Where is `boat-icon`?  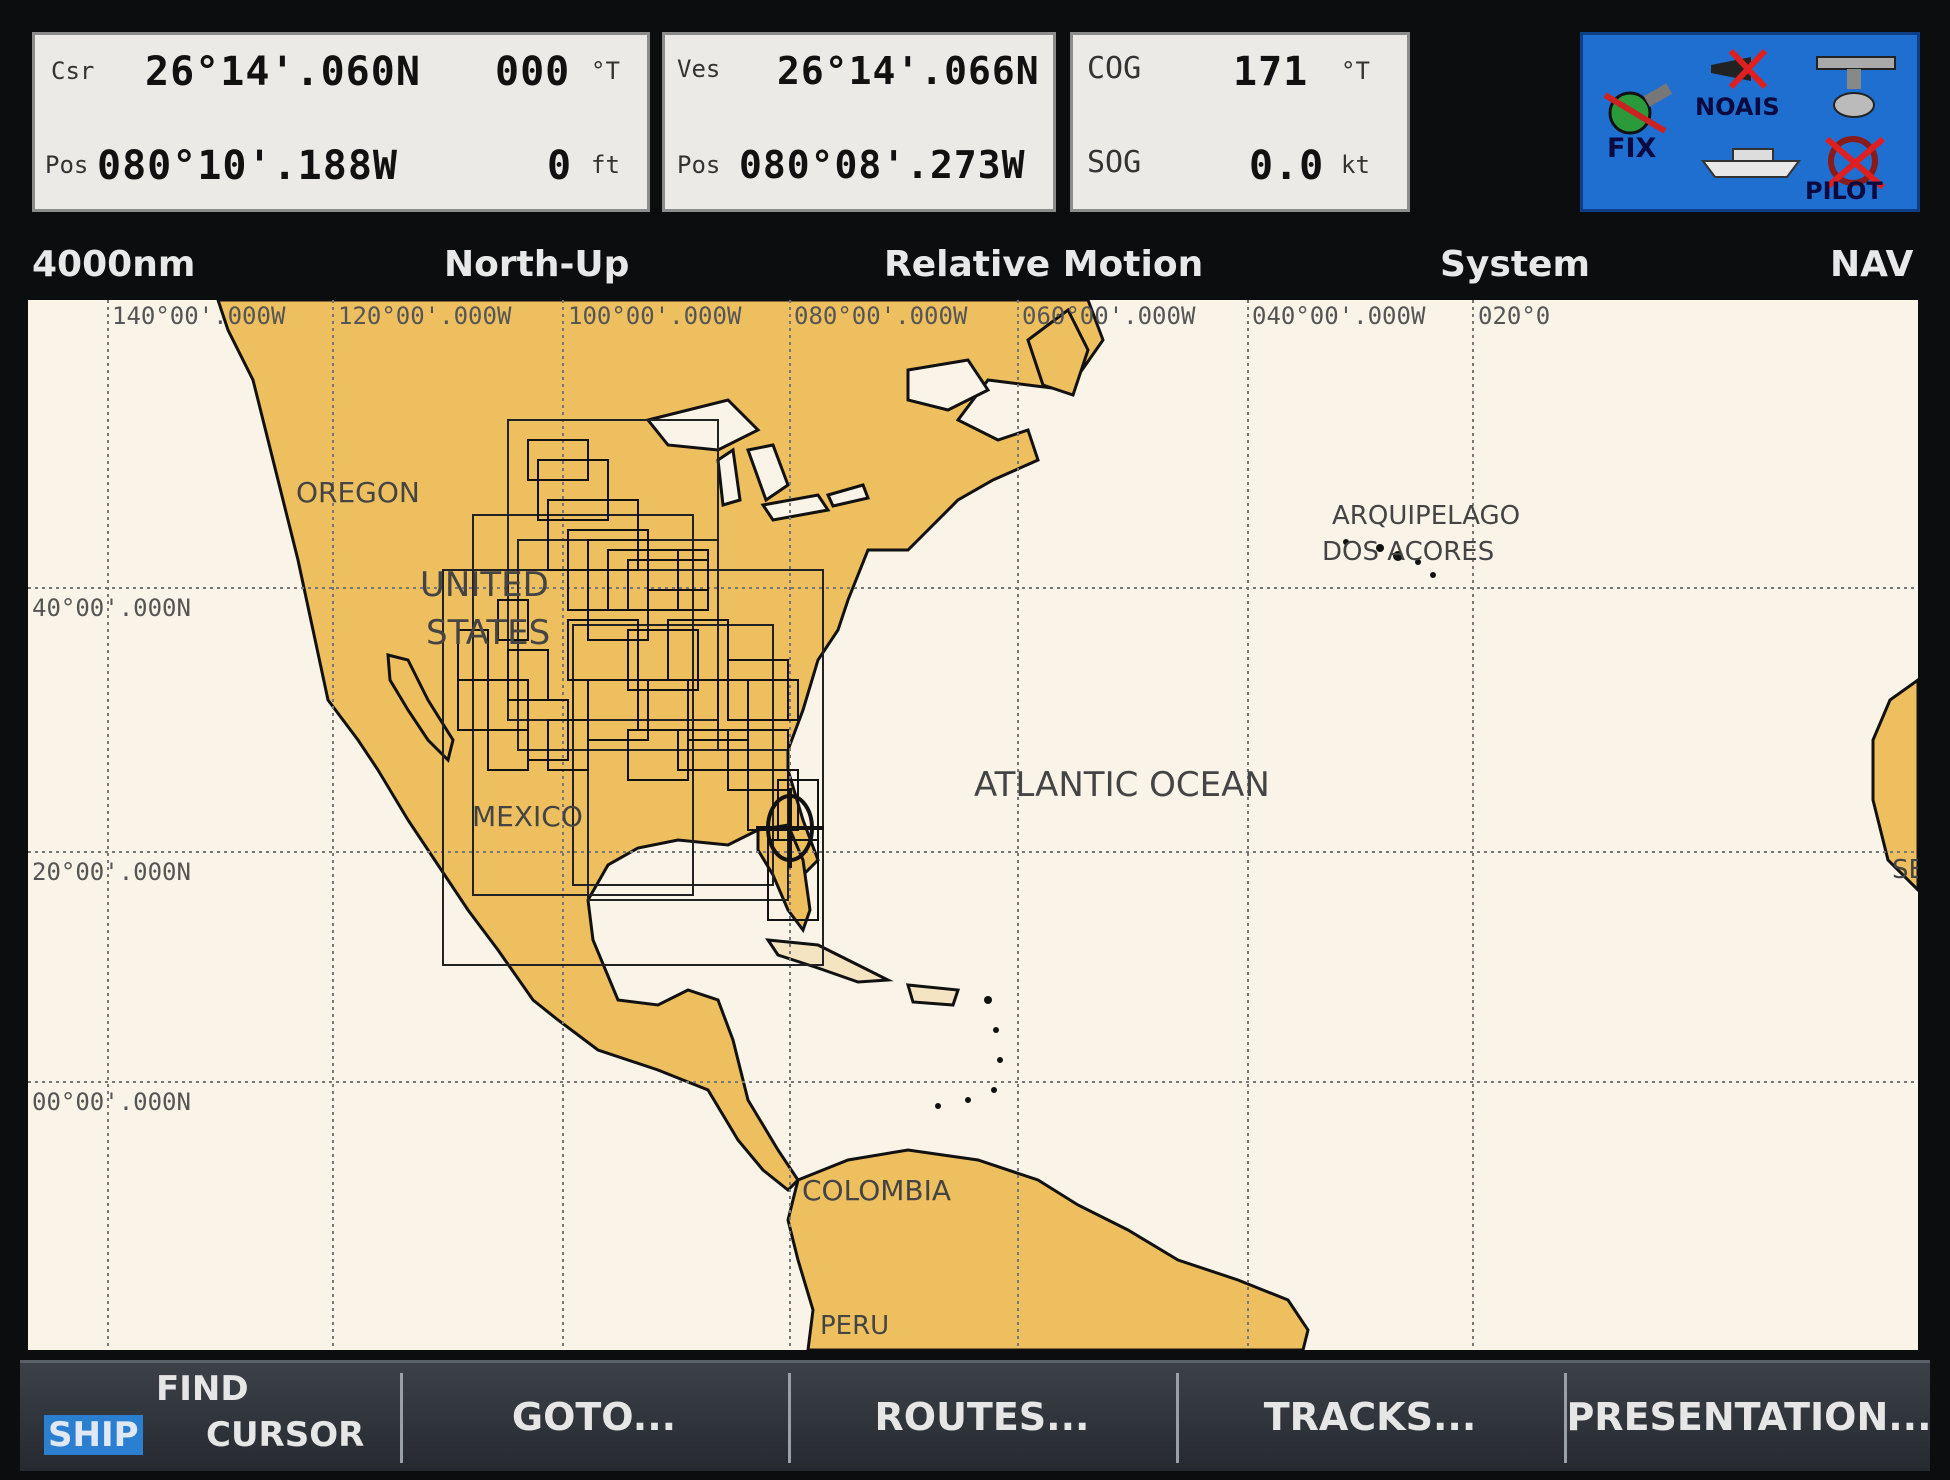 boat-icon is located at coordinates (1751, 163).